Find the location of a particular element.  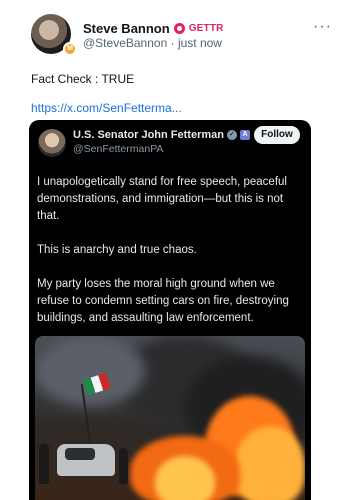

car-window is located at coordinates (80, 454).